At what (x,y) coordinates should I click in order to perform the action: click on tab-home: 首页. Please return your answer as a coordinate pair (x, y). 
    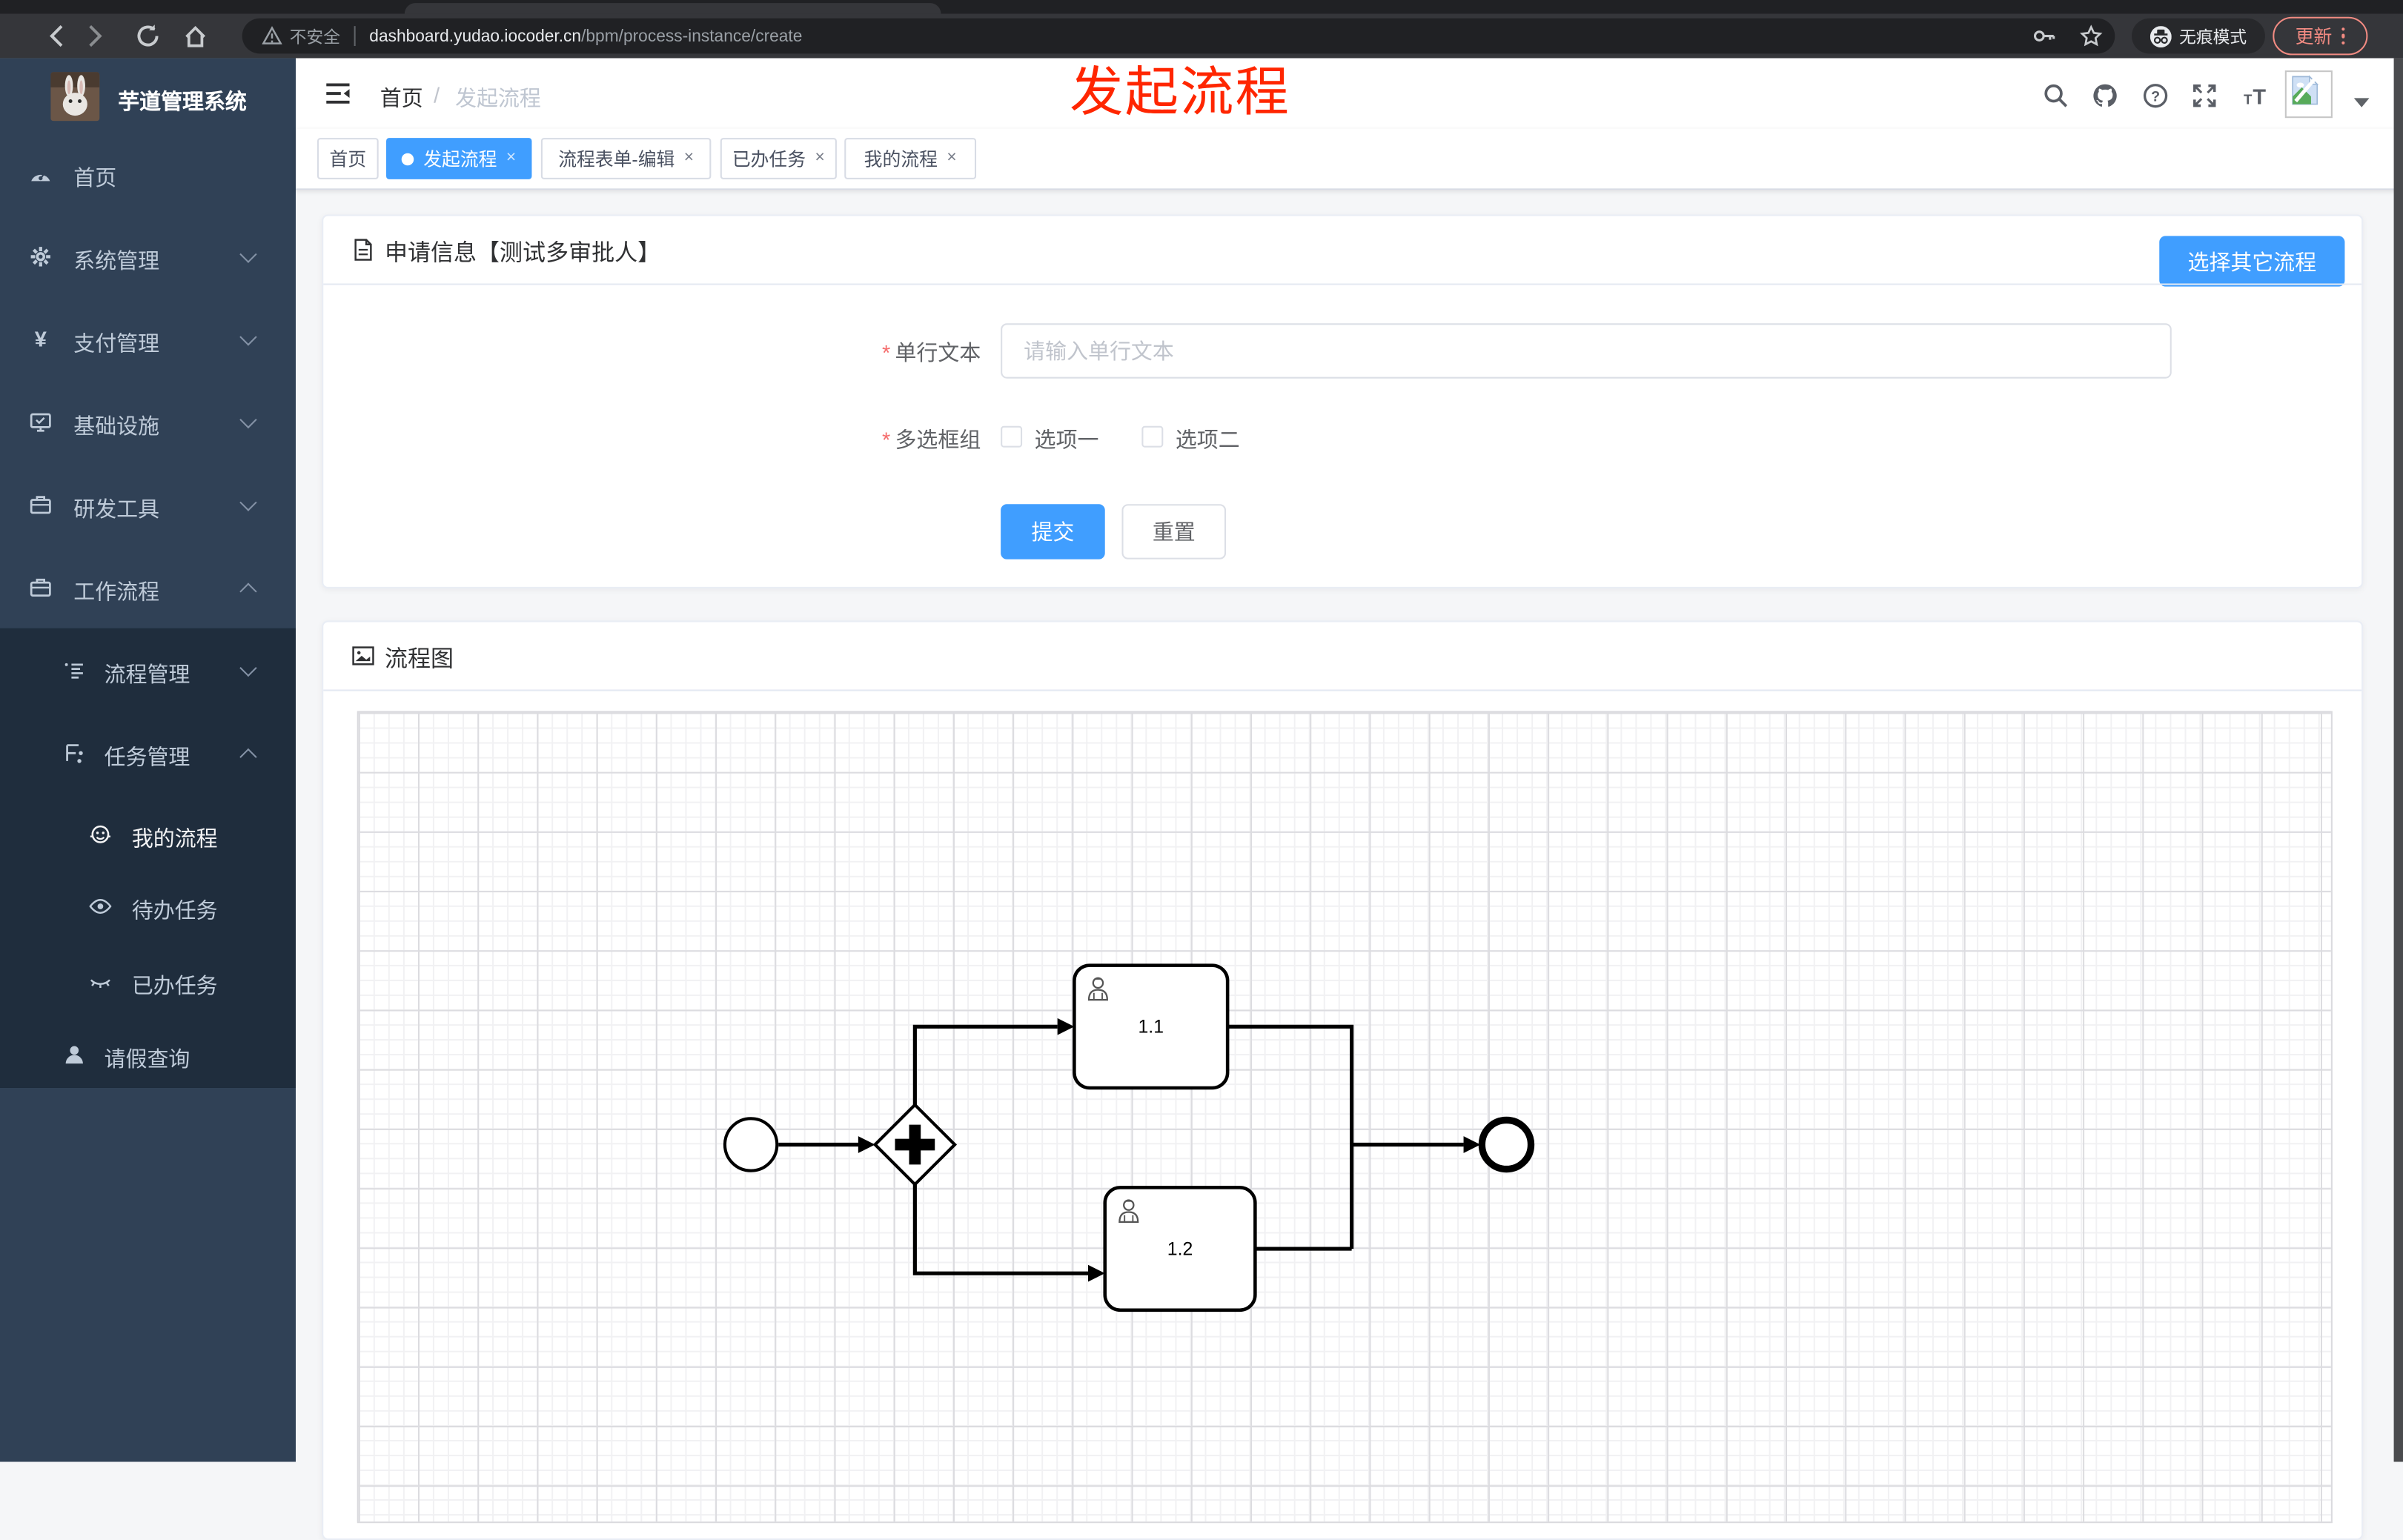
    Looking at the image, I should click on (347, 158).